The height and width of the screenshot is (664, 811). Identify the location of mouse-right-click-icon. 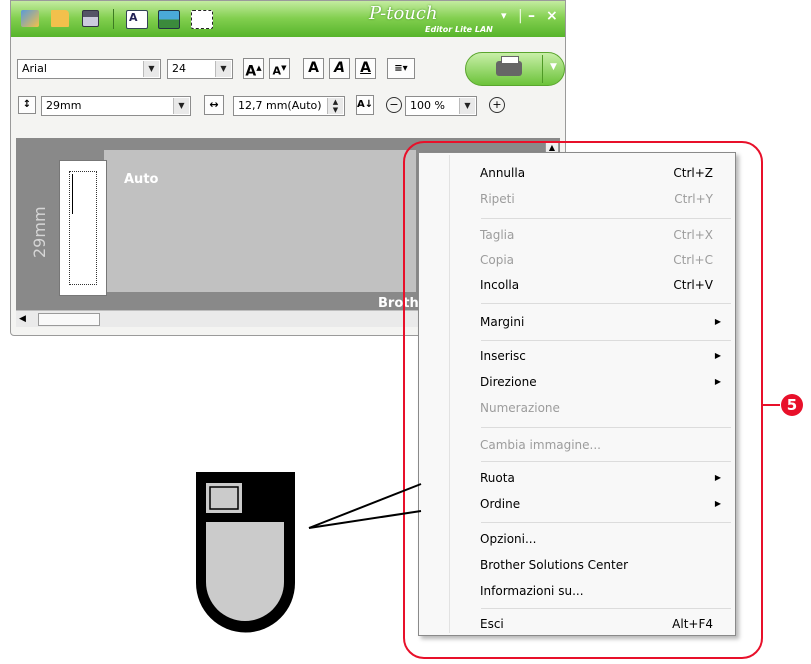
(245, 552).